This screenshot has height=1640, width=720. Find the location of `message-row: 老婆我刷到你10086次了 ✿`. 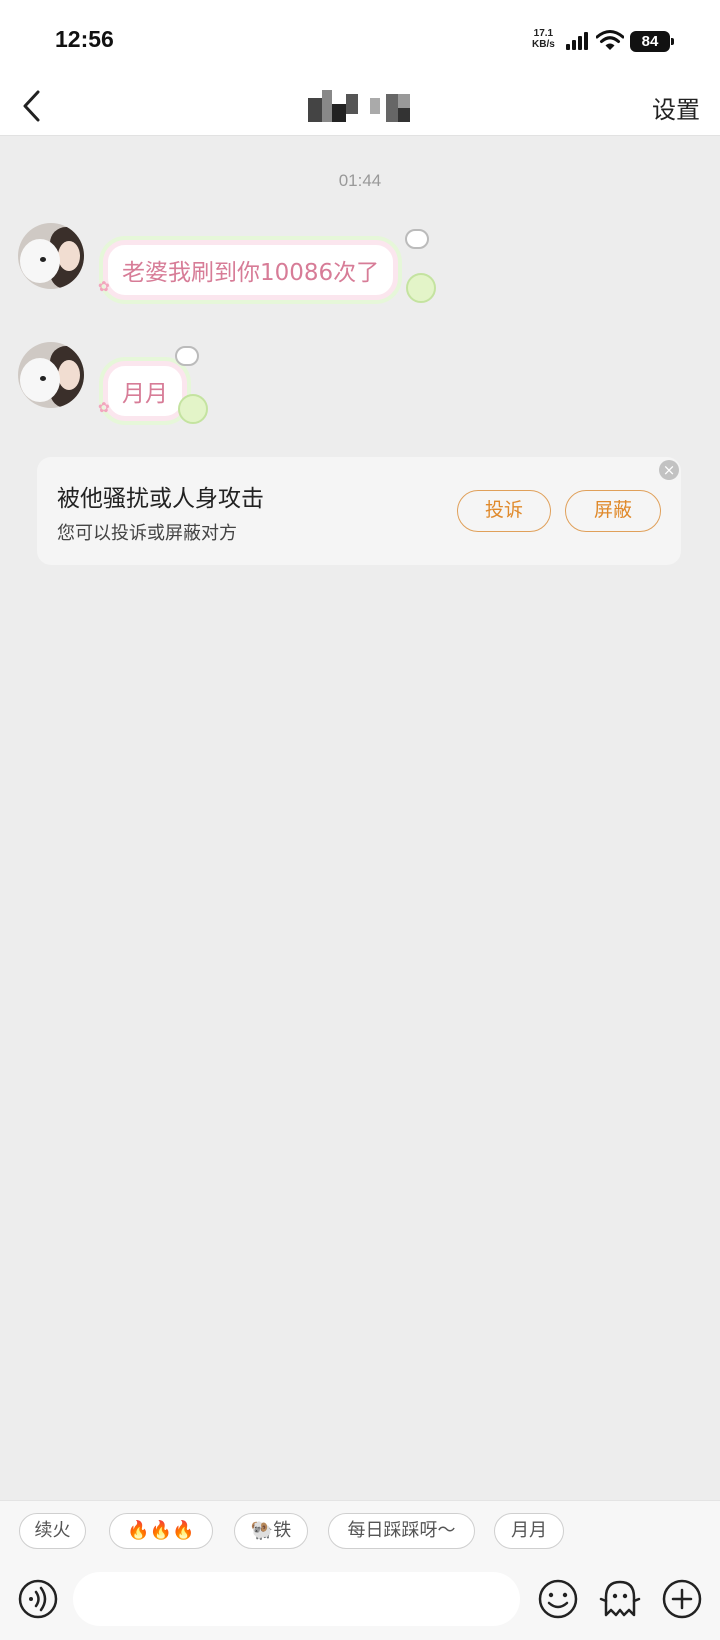

message-row: 老婆我刷到你10086次了 ✿ is located at coordinates (228, 263).